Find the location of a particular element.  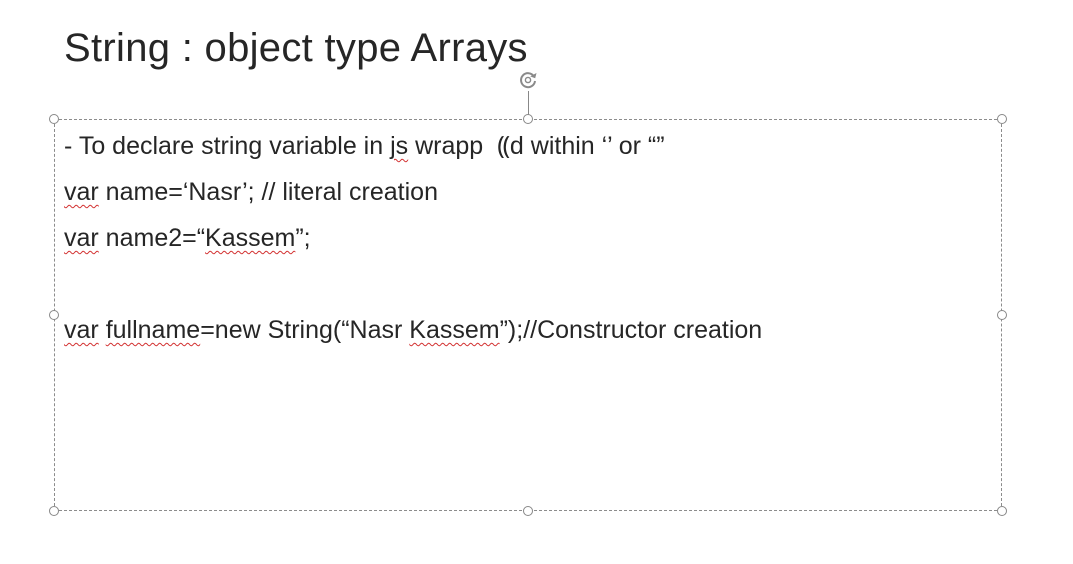

content-line-blank is located at coordinates (413, 284).